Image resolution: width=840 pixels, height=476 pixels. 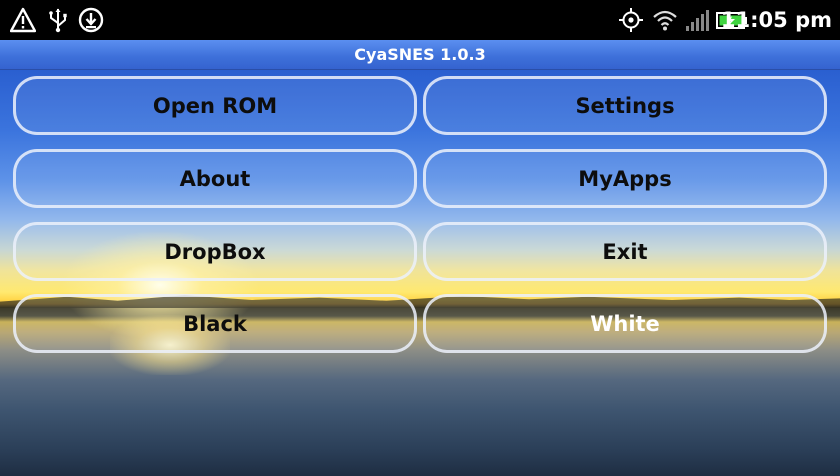 What do you see at coordinates (625, 323) in the screenshot?
I see `white-button: White` at bounding box center [625, 323].